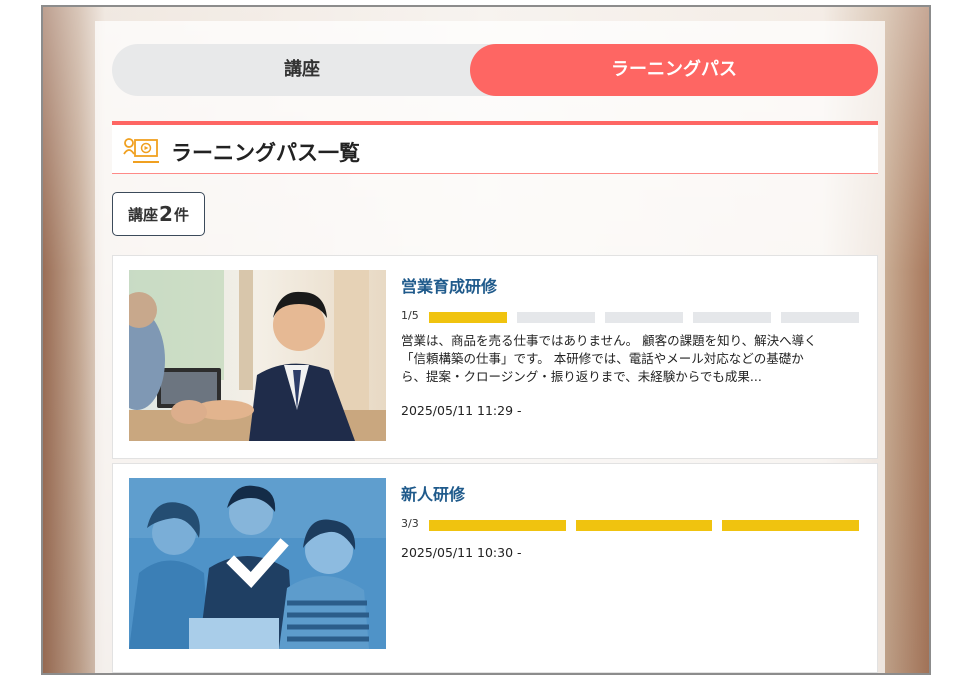 Image resolution: width=967 pixels, height=679 pixels. Describe the element at coordinates (674, 70) in the screenshot. I see `tab-learning-path: ラーニングパス` at that location.